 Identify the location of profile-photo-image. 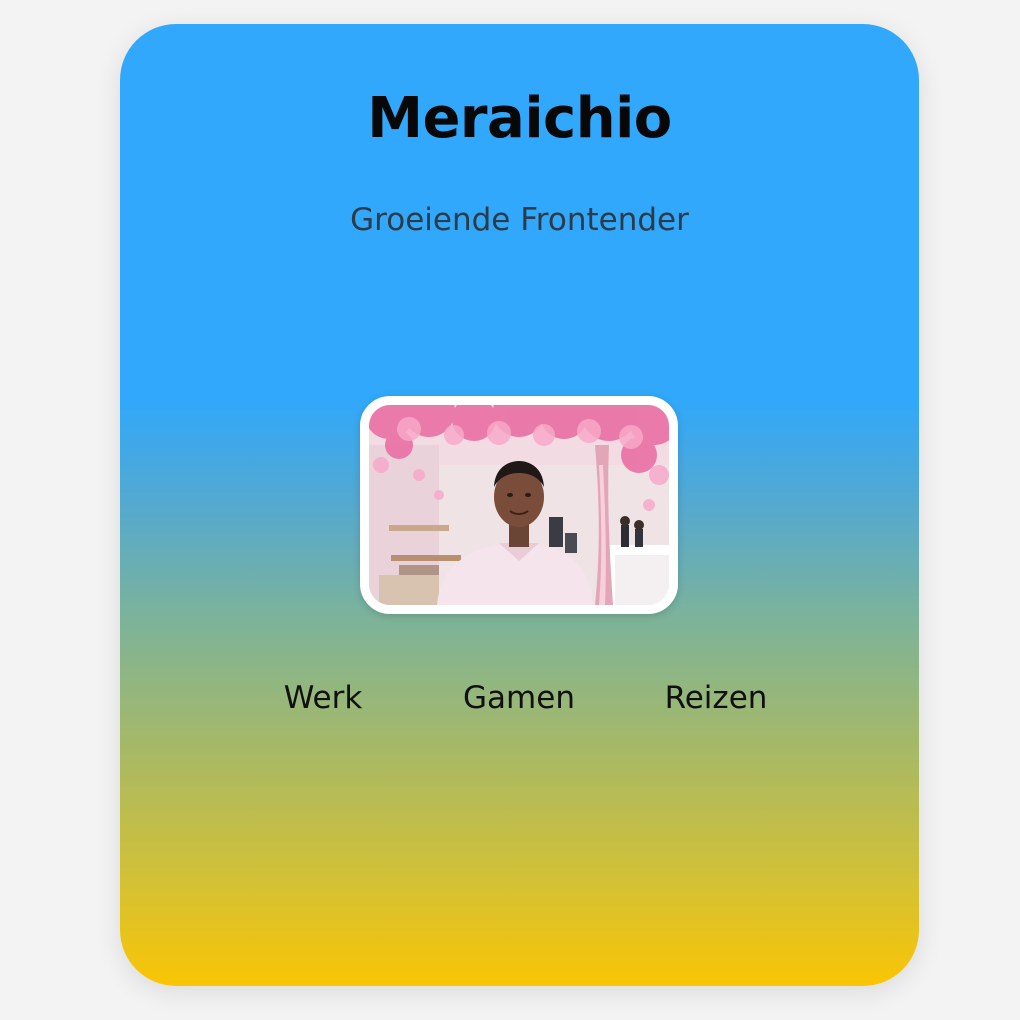
(519, 505).